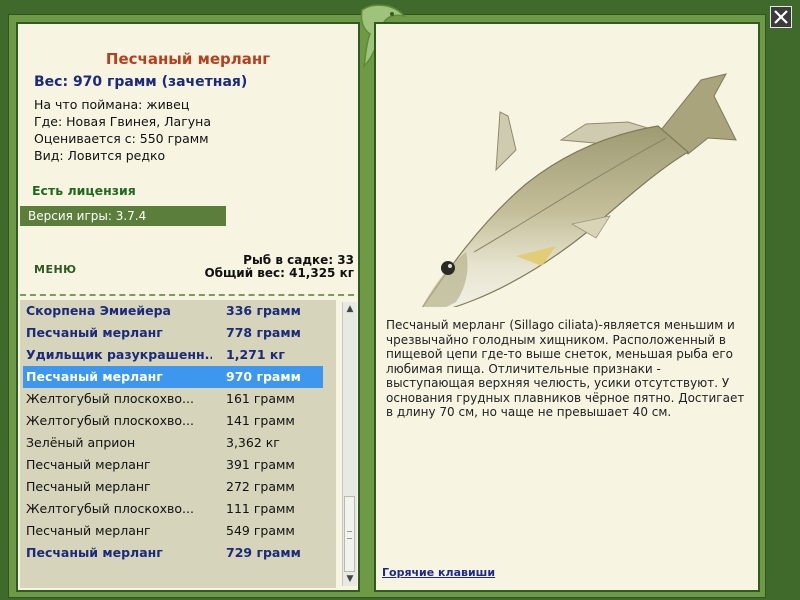 The height and width of the screenshot is (600, 800). What do you see at coordinates (98, 310) in the screenshot?
I see `catch-name: Скорпена Эмиейера` at bounding box center [98, 310].